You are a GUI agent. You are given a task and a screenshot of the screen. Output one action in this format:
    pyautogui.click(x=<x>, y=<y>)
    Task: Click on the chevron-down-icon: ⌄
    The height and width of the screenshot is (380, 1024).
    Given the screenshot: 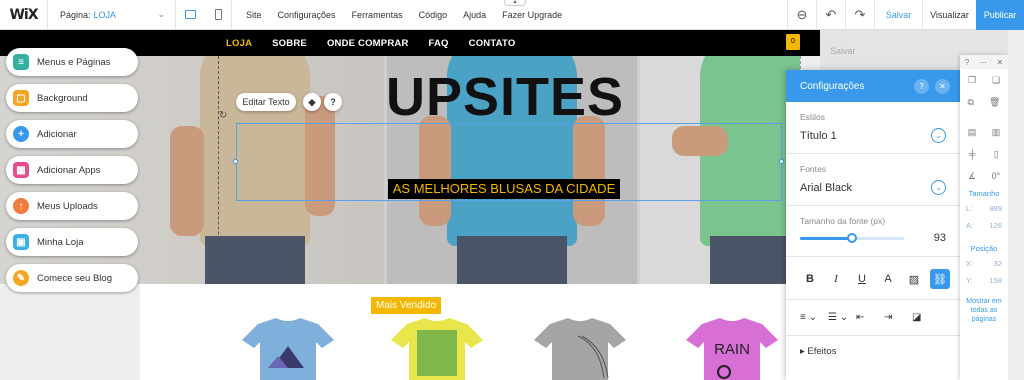 What is the action you would take?
    pyautogui.click(x=938, y=135)
    